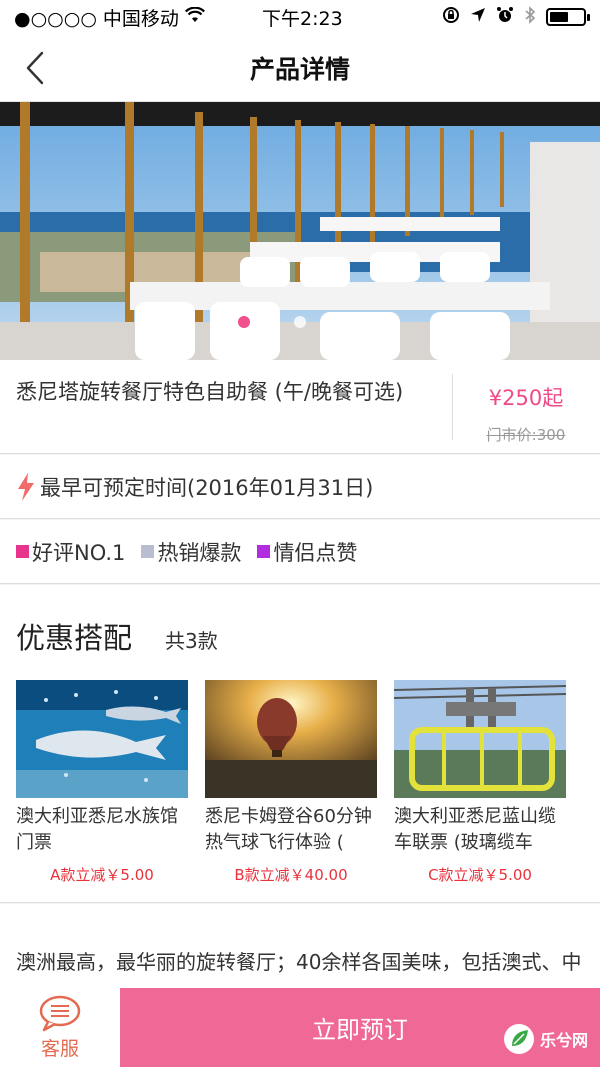 This screenshot has height=1067, width=600. What do you see at coordinates (530, 17) in the screenshot?
I see `bluetooth-icon` at bounding box center [530, 17].